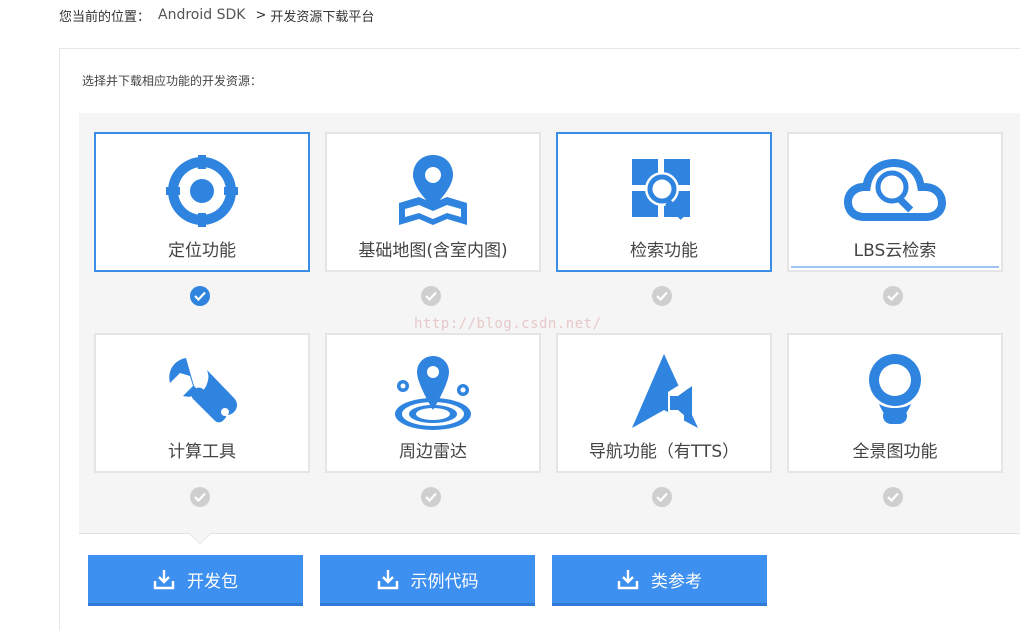 The height and width of the screenshot is (630, 1020). What do you see at coordinates (895, 251) in the screenshot?
I see `feature-label: LBS云检索` at bounding box center [895, 251].